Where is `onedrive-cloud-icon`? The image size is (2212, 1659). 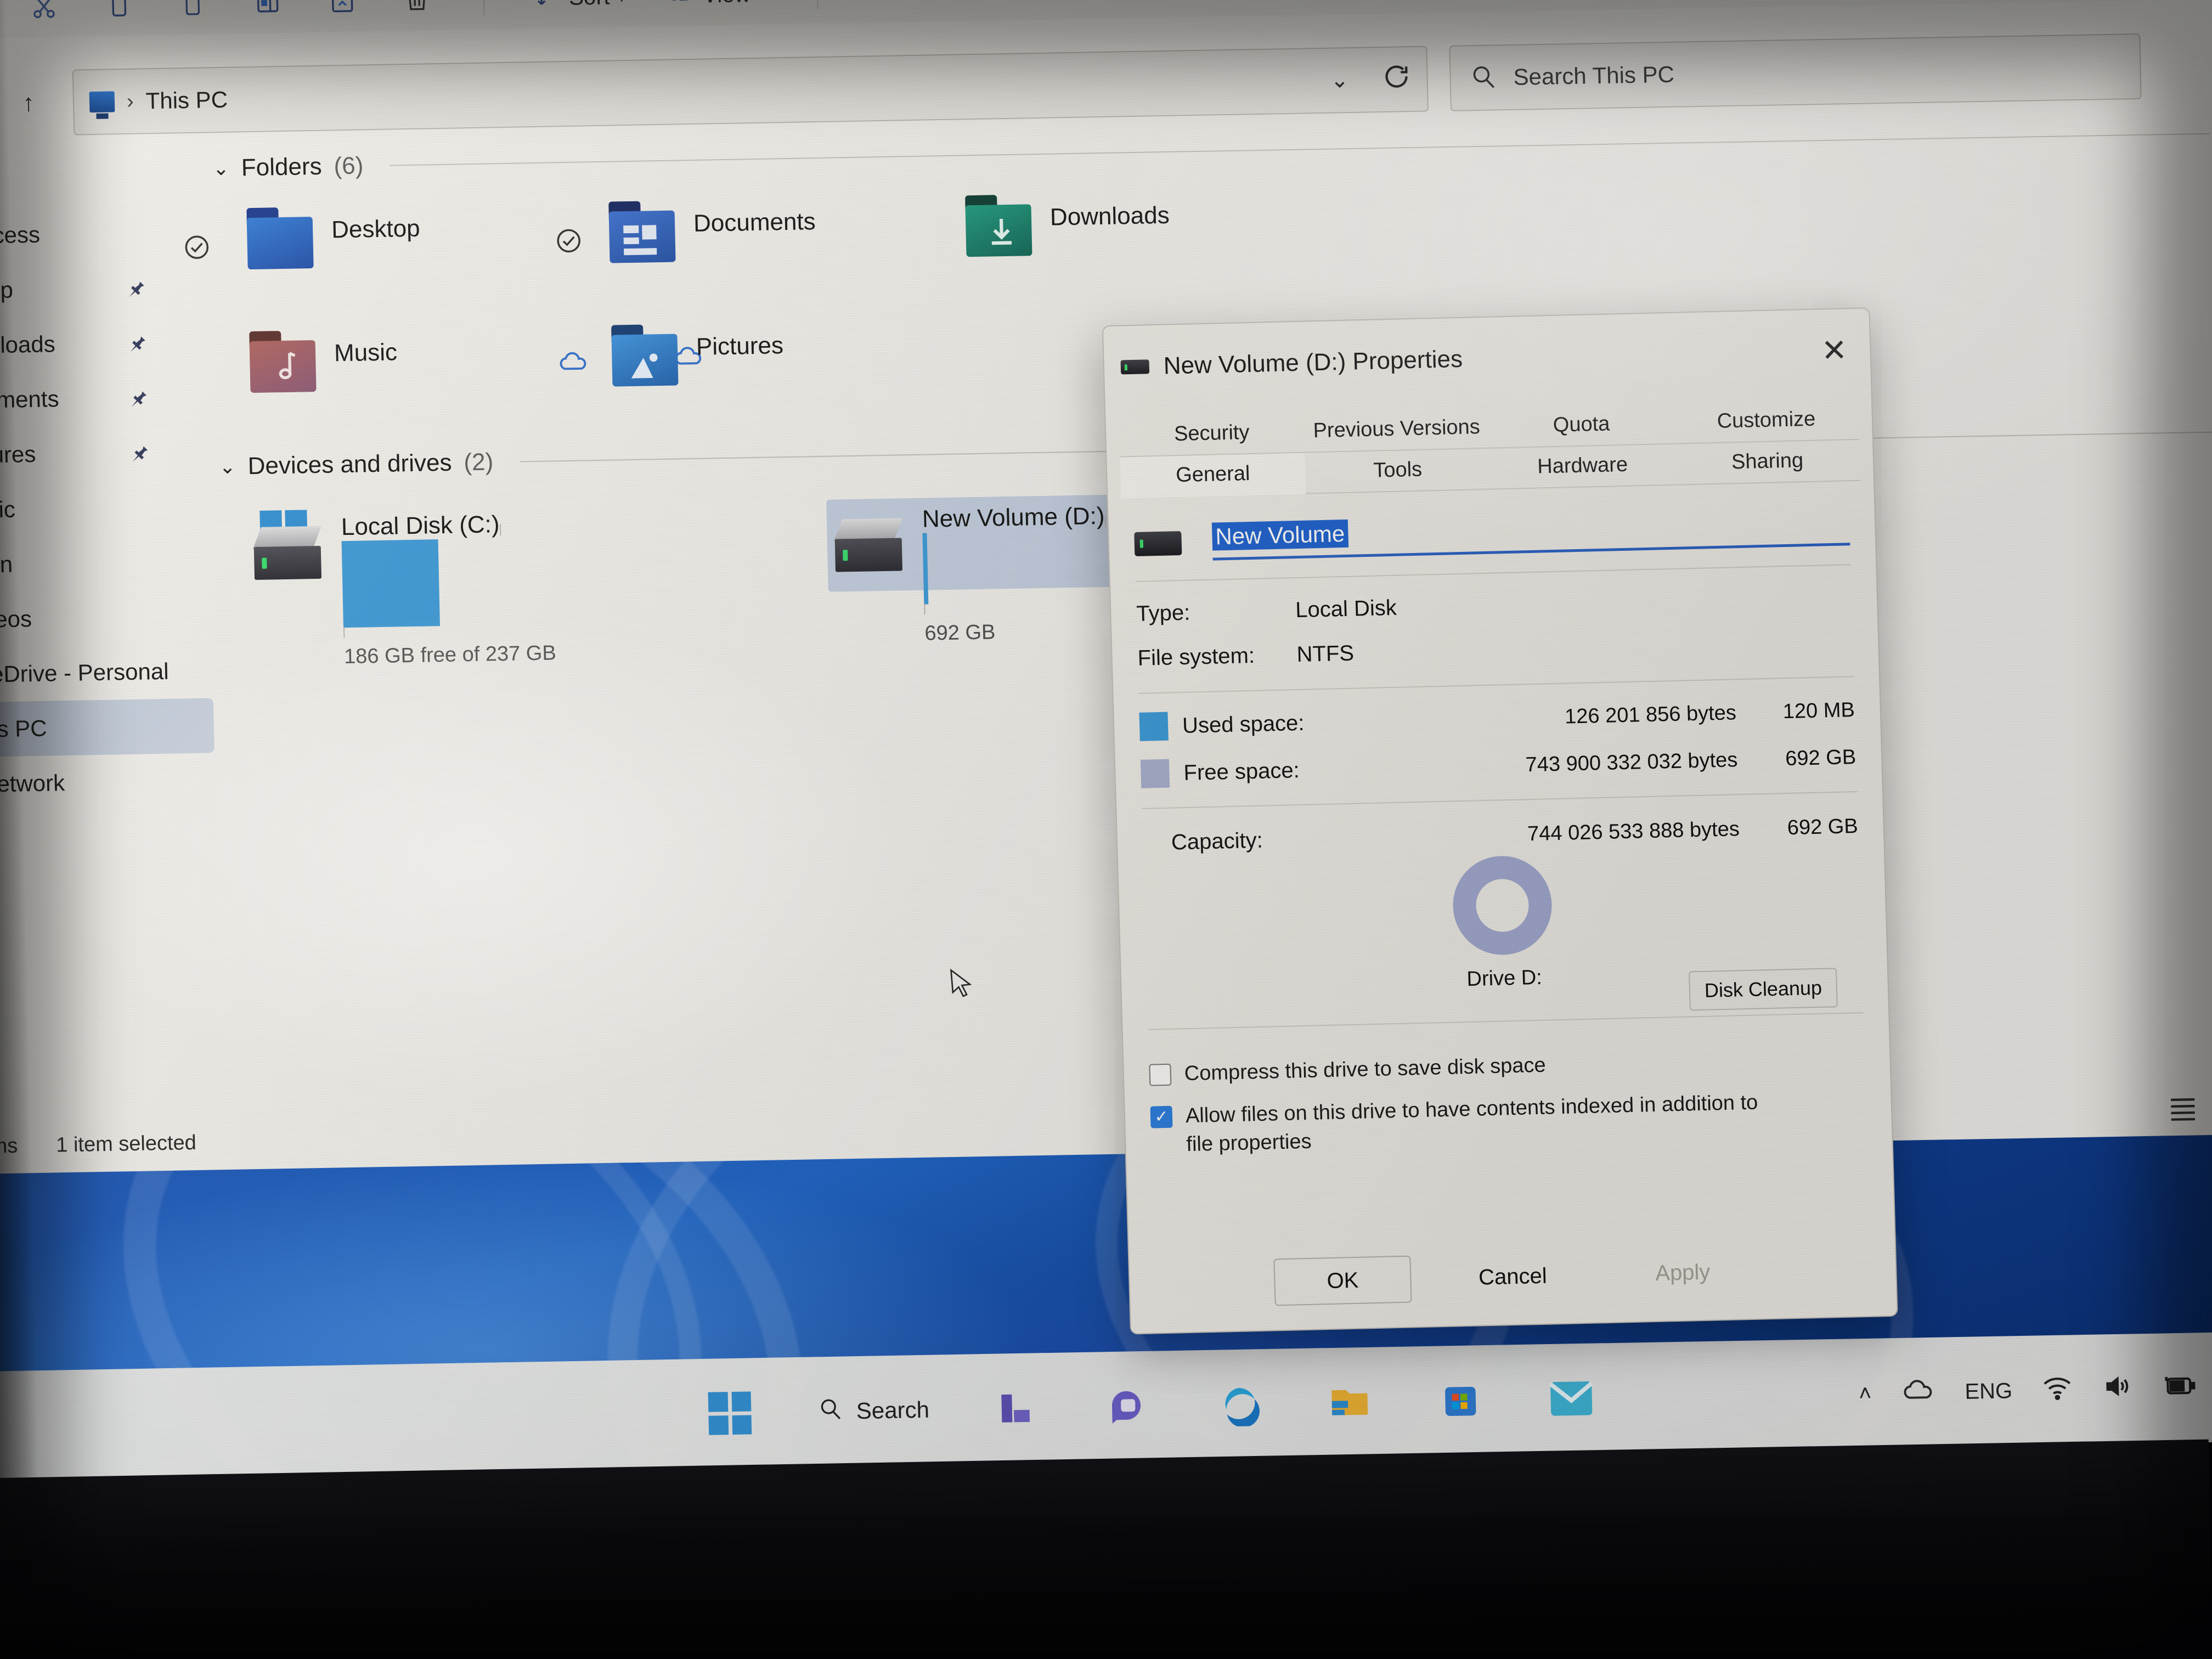 onedrive-cloud-icon is located at coordinates (1919, 1393).